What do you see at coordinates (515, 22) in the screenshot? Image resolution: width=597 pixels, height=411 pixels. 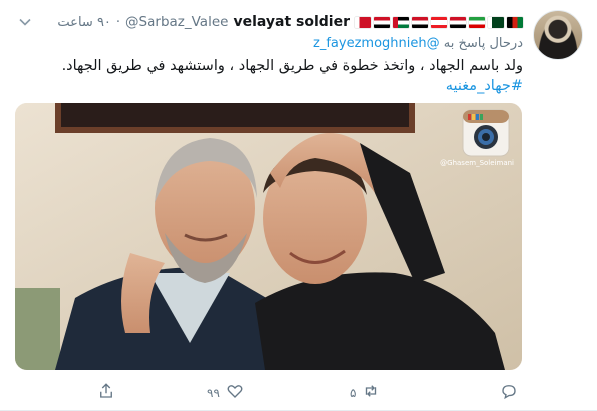 I see `afghanistan-flag` at bounding box center [515, 22].